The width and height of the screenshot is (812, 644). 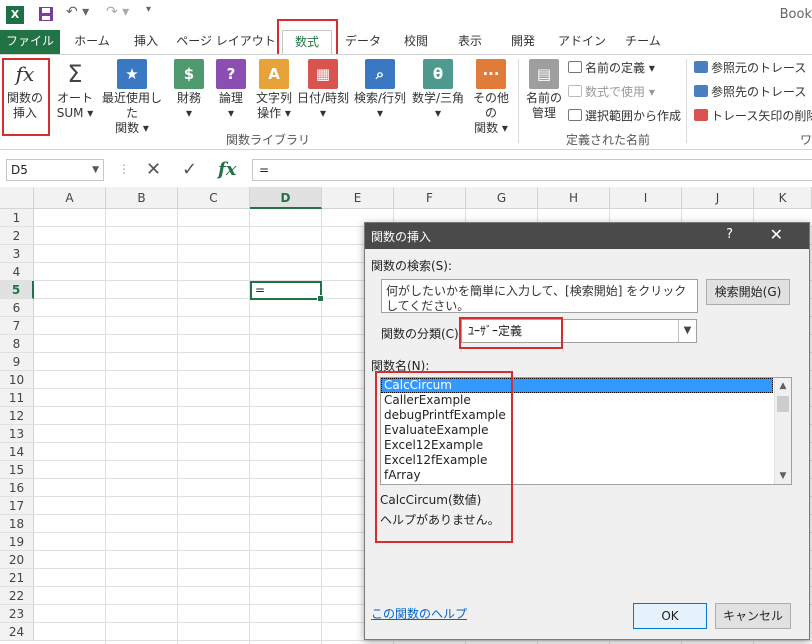 What do you see at coordinates (17, 362) in the screenshot?
I see `row-header: 9` at bounding box center [17, 362].